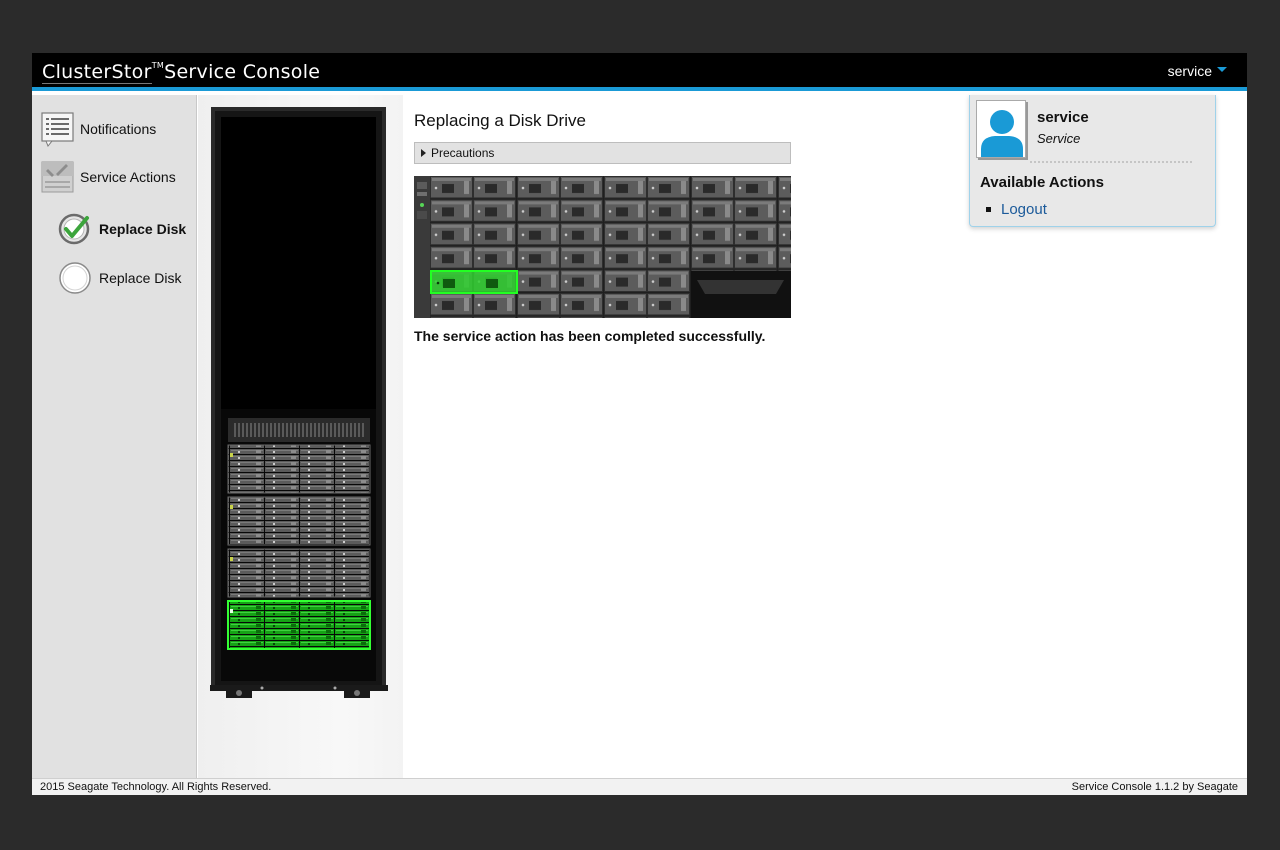 This screenshot has height=850, width=1280. What do you see at coordinates (1042, 182) in the screenshot?
I see `available-actions-heading: Available Actions` at bounding box center [1042, 182].